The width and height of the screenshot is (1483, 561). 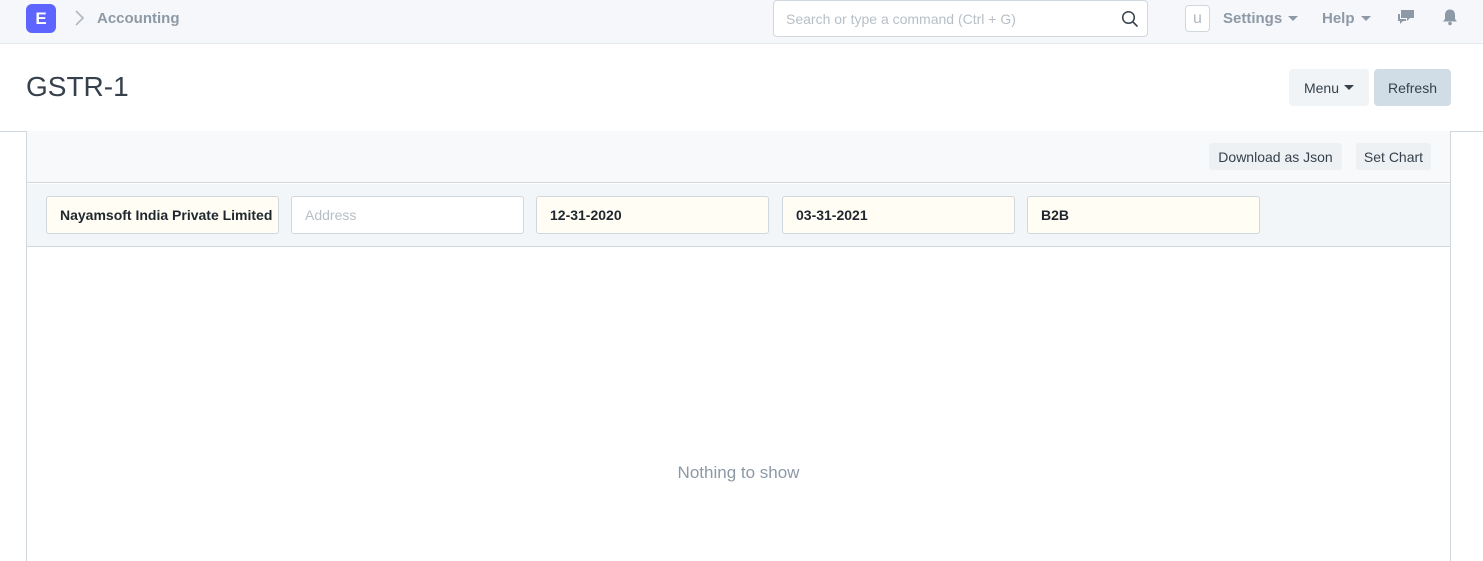 I want to click on menu-button: Menu, so click(x=1329, y=87).